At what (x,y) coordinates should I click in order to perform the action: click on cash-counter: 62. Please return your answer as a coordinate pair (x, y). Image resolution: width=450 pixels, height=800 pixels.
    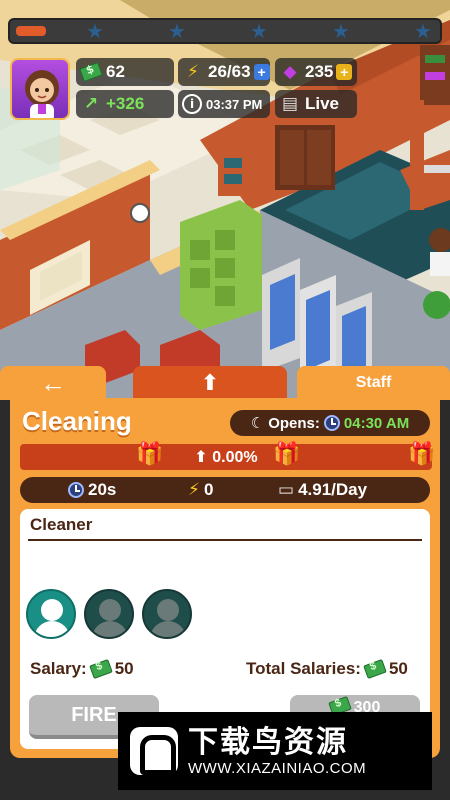
    Looking at the image, I should click on (125, 72).